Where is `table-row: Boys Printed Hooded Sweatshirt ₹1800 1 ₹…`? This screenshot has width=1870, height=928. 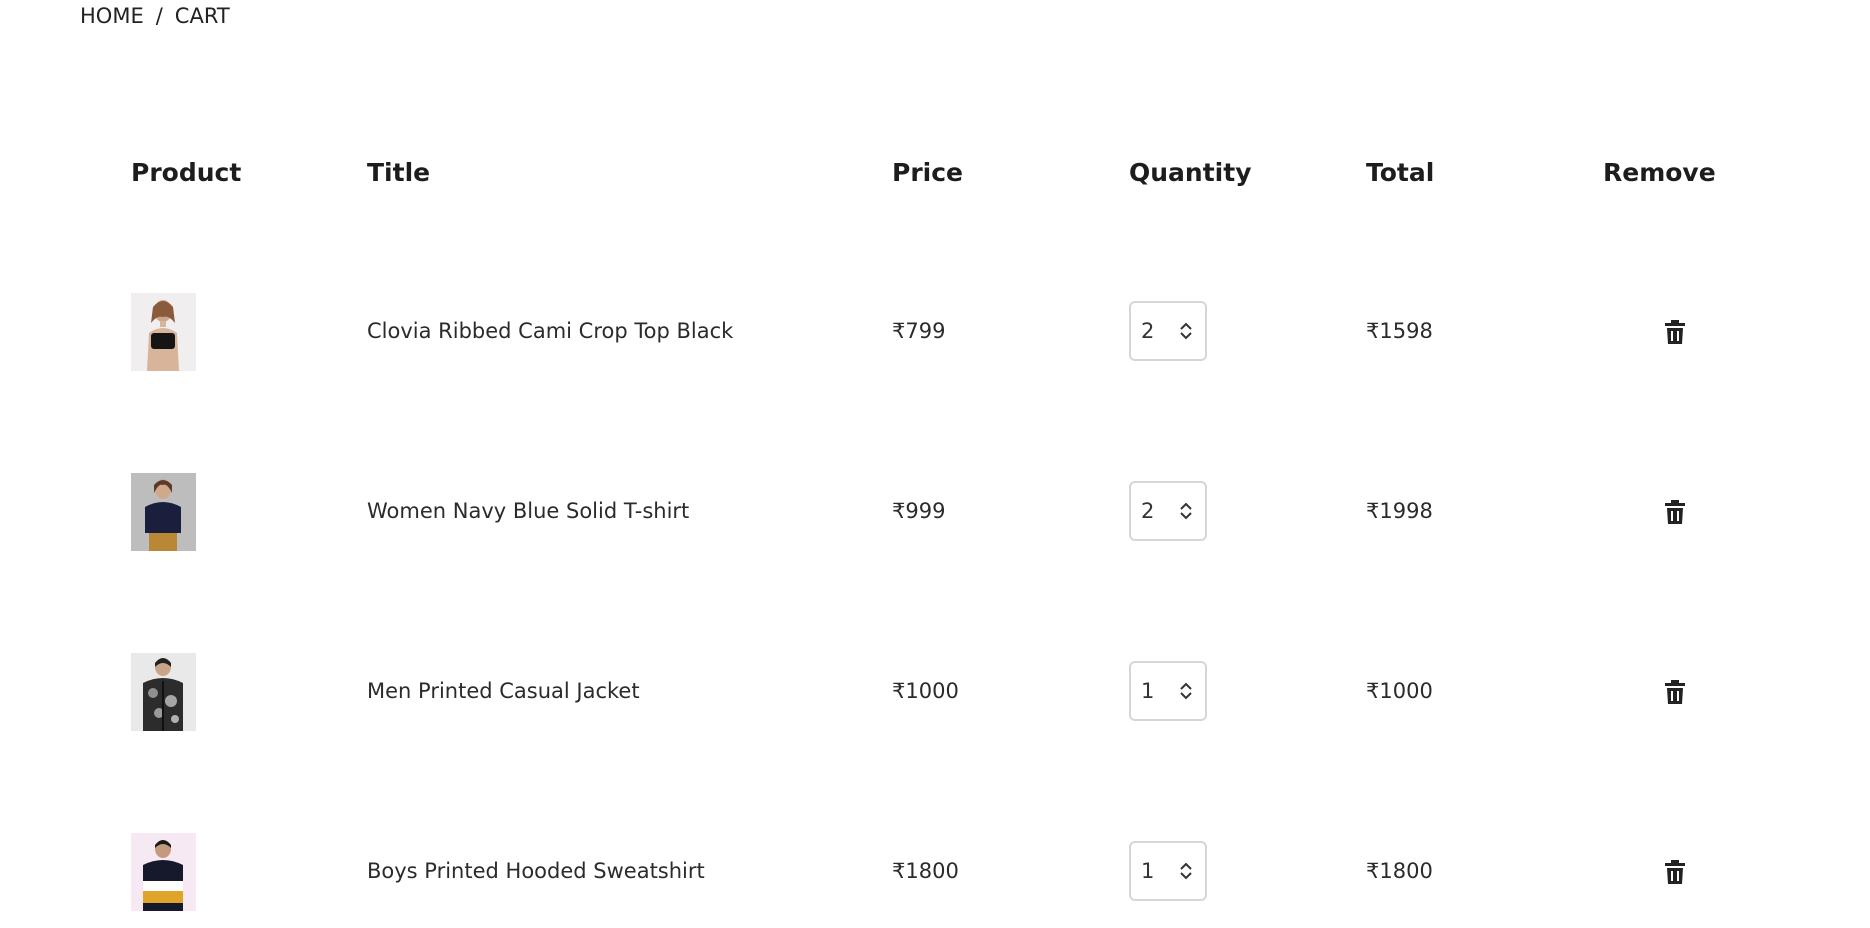 table-row: Boys Printed Hooded Sweatshirt ₹1800 1 ₹… is located at coordinates (931, 873).